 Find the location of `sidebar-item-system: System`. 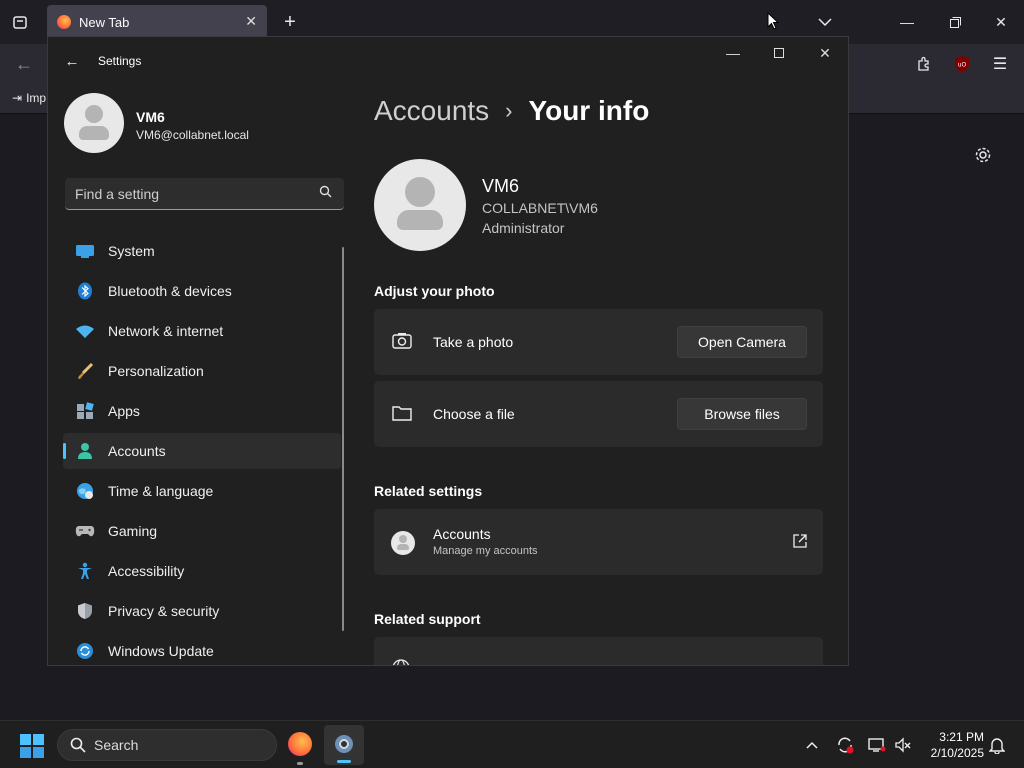

sidebar-item-system: System is located at coordinates (202, 251).